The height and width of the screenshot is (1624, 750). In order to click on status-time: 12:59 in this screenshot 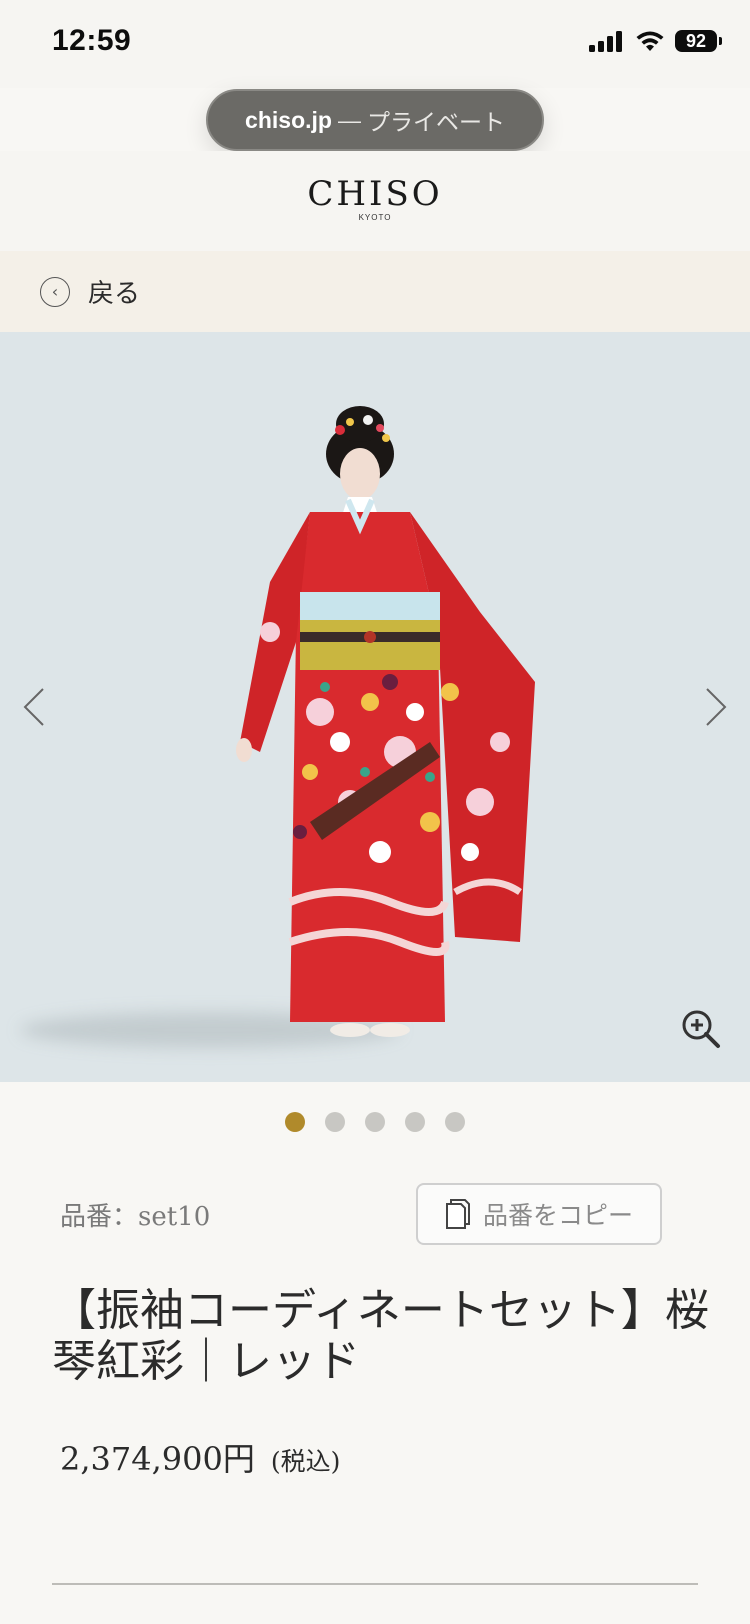, I will do `click(92, 40)`.